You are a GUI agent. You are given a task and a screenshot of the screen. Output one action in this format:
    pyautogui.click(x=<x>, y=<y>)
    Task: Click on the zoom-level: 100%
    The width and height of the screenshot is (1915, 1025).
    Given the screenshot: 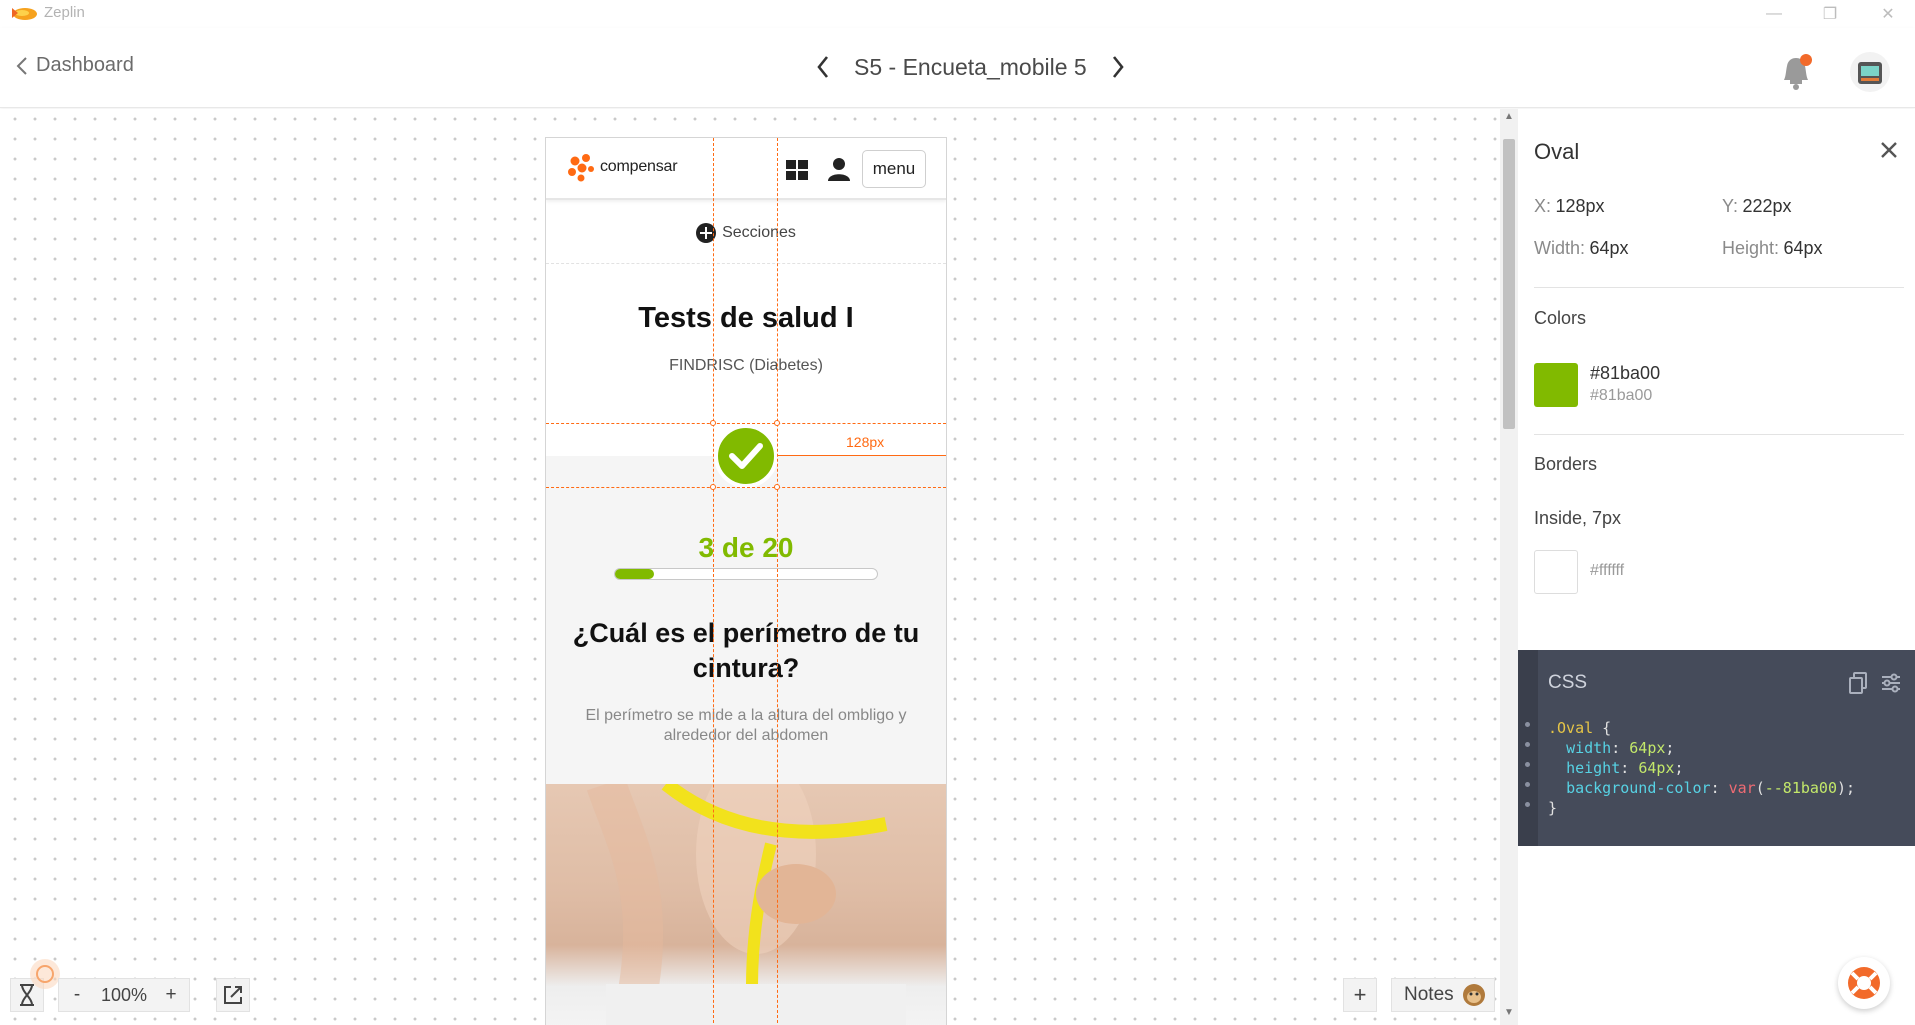 What is the action you would take?
    pyautogui.click(x=124, y=994)
    